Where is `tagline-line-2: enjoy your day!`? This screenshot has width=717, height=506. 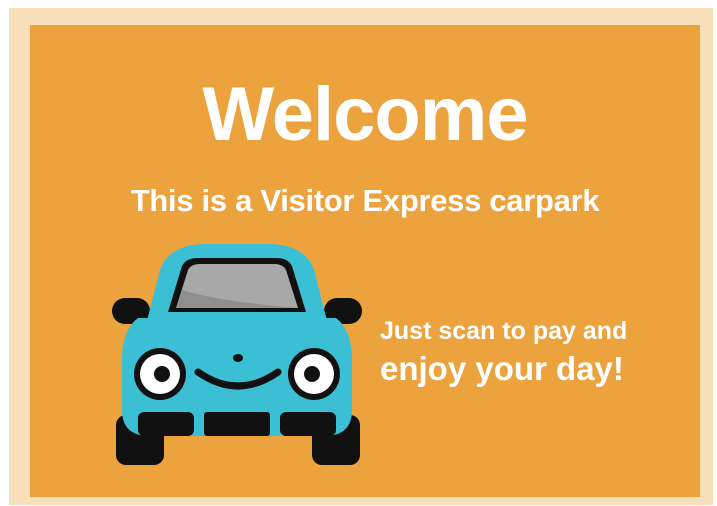 tagline-line-2: enjoy your day! is located at coordinates (502, 368).